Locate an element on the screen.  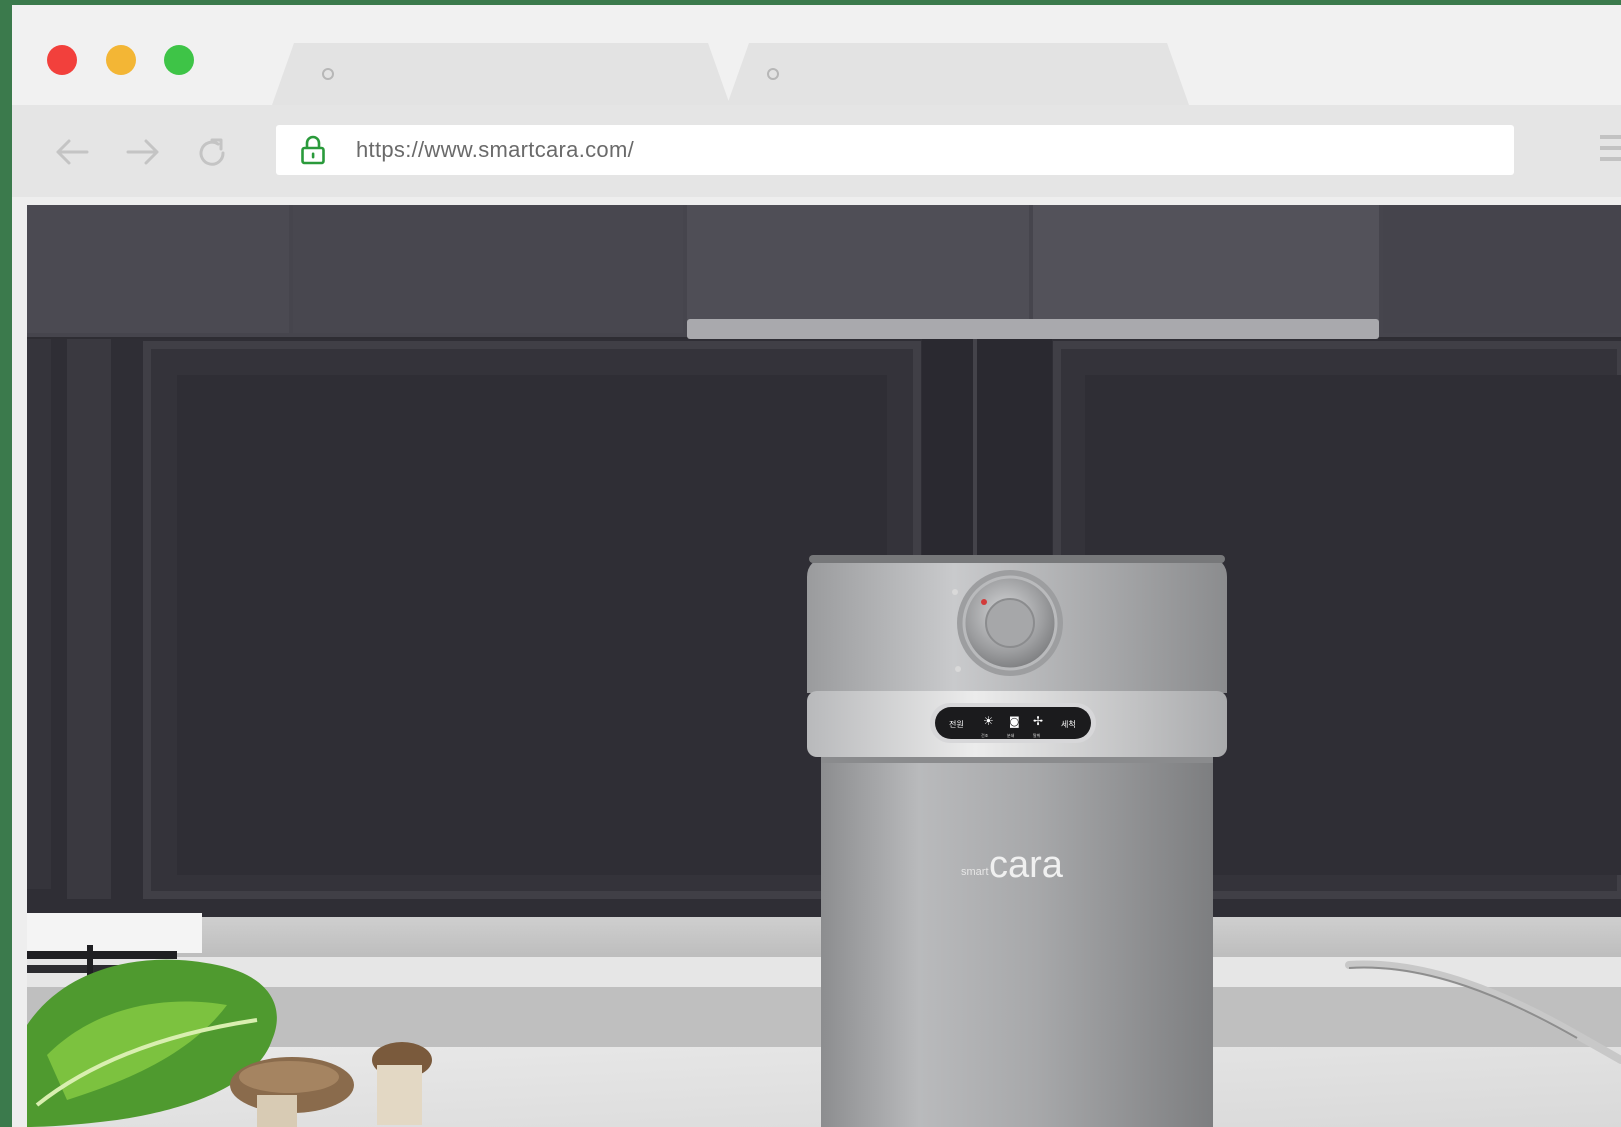
panel-button-deodorize: 탈취 is located at coordinates (1037, 735).